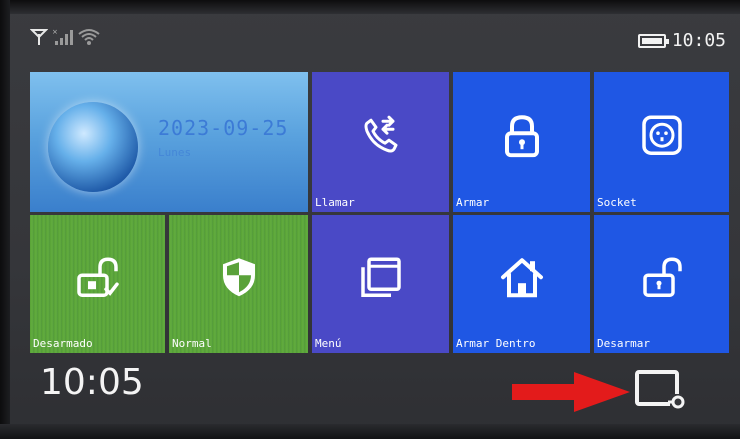  I want to click on antenna-icon, so click(39, 39).